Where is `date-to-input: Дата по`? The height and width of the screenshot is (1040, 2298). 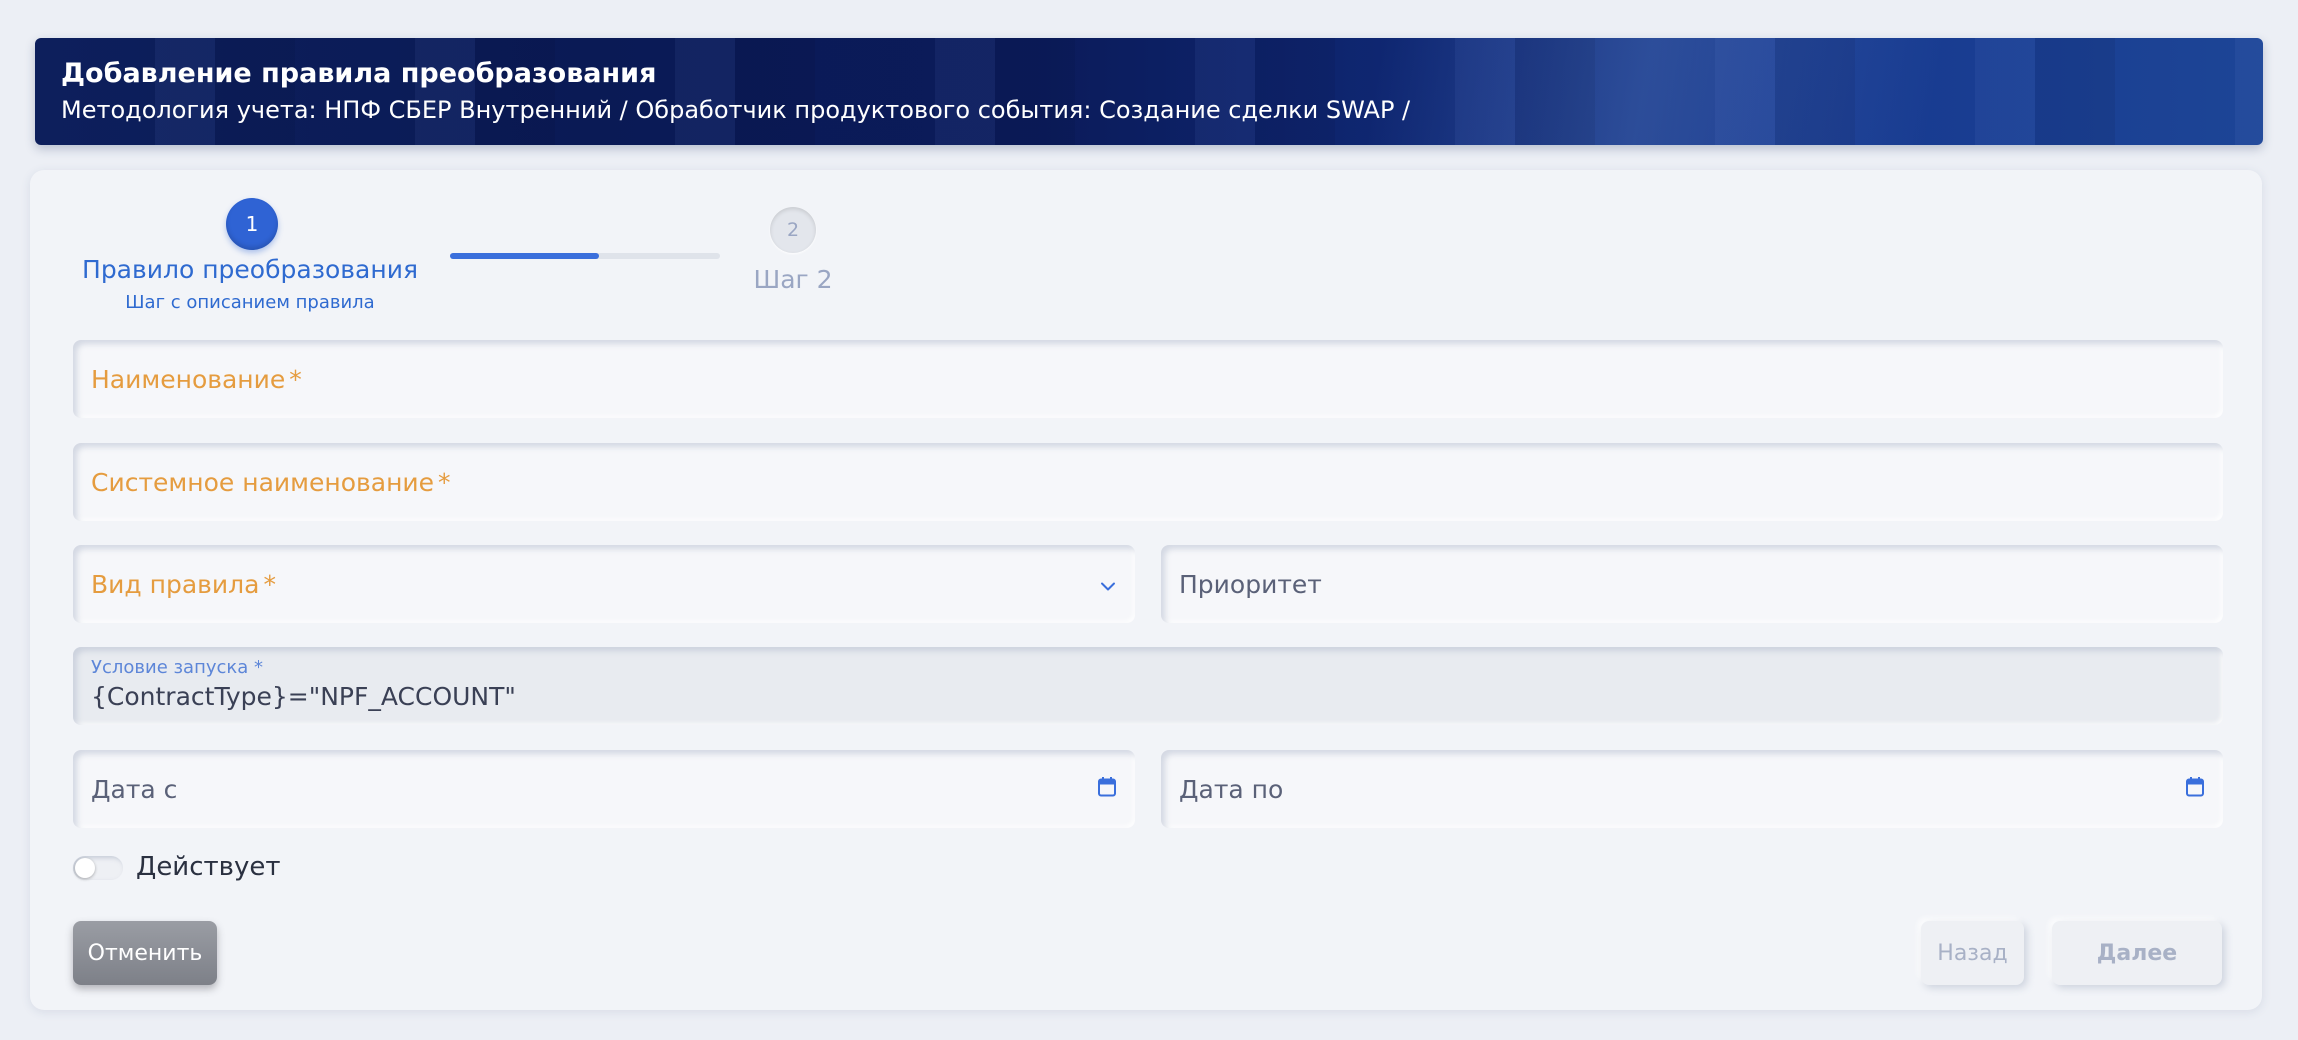 date-to-input: Дата по is located at coordinates (1692, 789).